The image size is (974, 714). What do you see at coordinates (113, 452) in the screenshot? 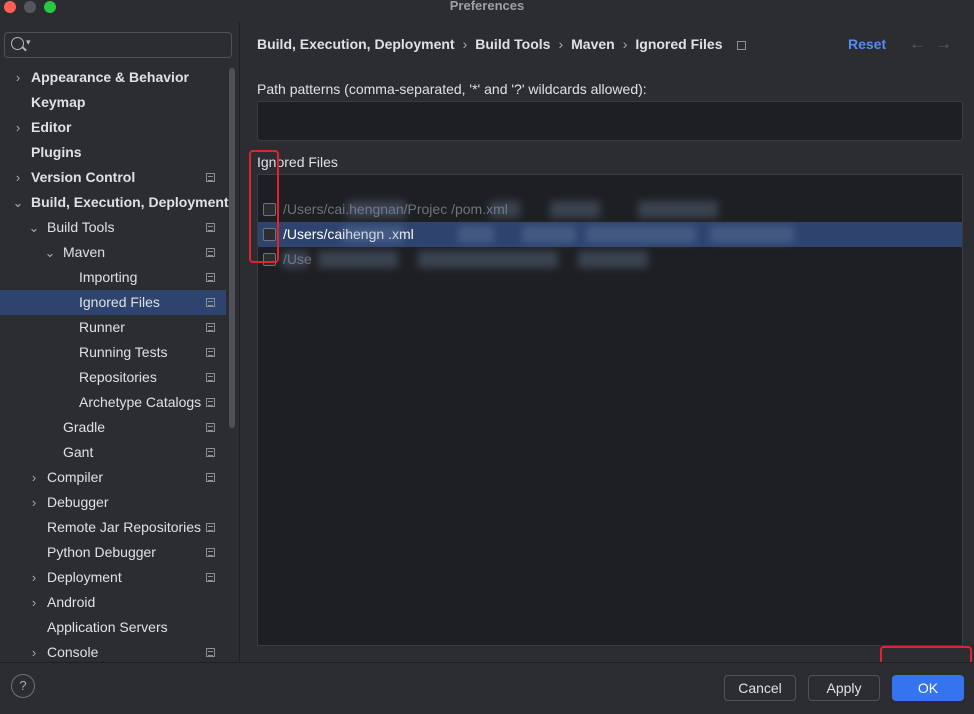
I see `sidebar-item: Gant` at bounding box center [113, 452].